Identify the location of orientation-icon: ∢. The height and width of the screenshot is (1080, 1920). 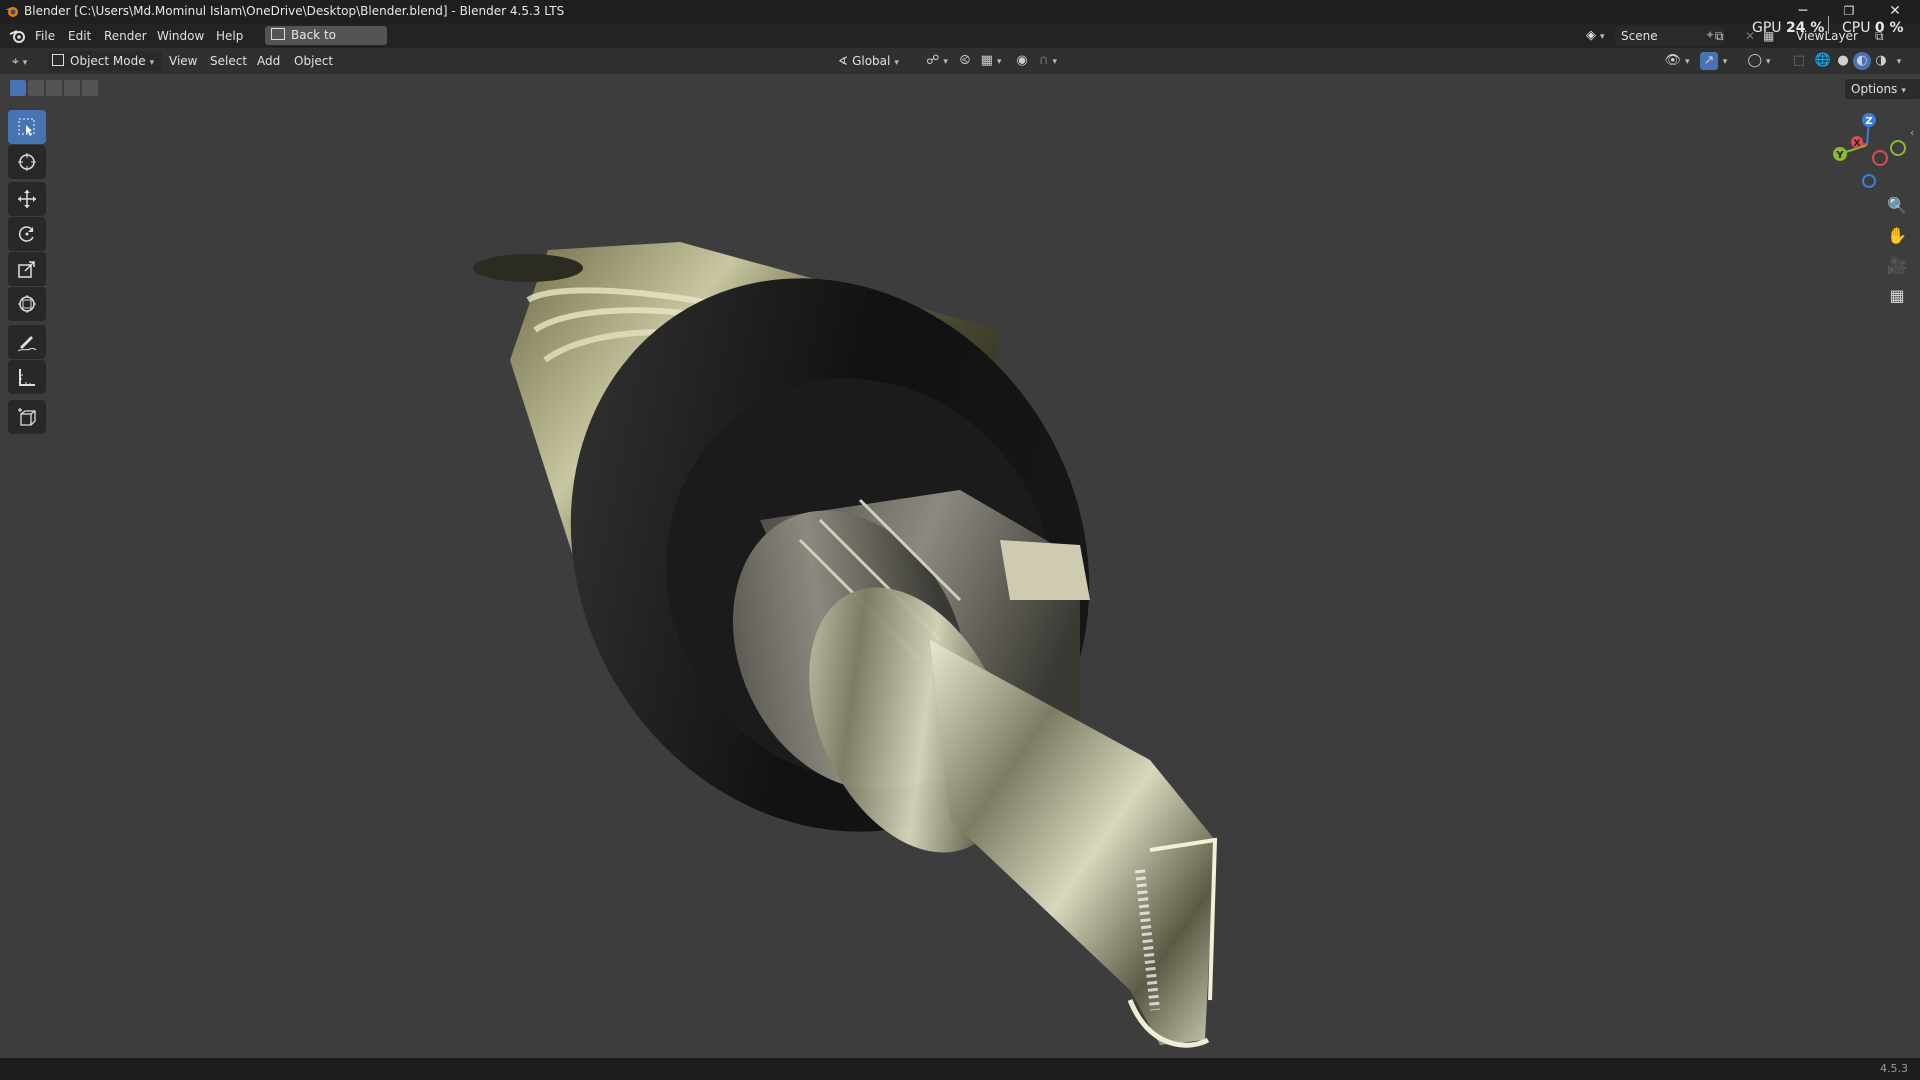
(843, 61).